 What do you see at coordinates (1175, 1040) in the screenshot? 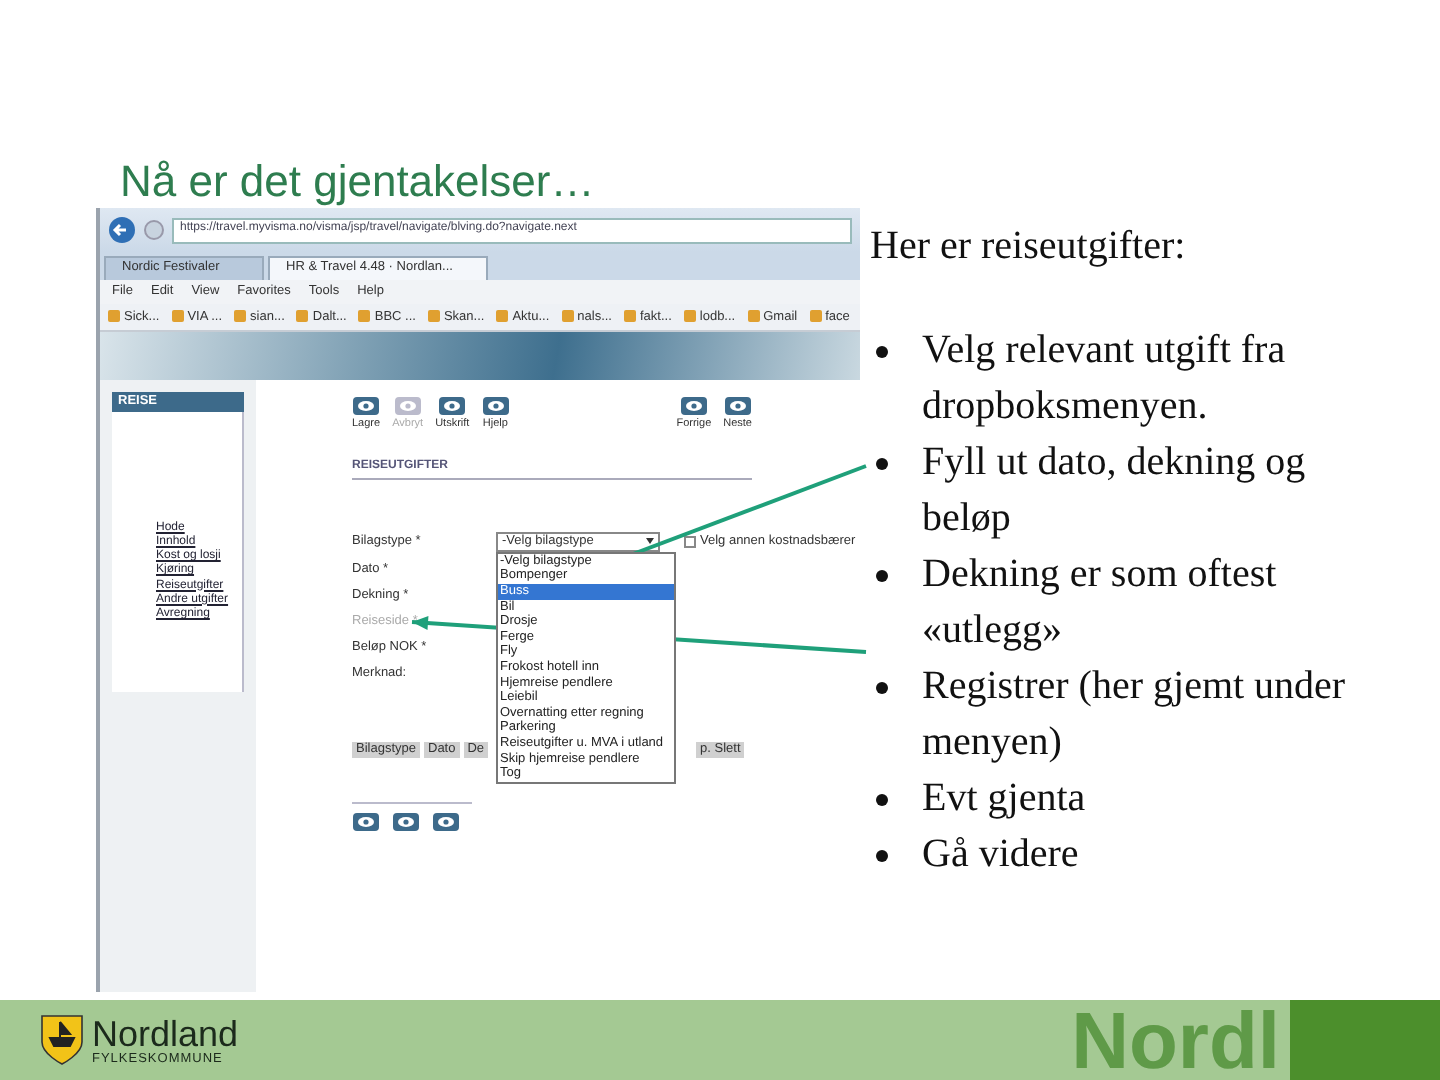
I see `decor-text: Nordl` at bounding box center [1175, 1040].